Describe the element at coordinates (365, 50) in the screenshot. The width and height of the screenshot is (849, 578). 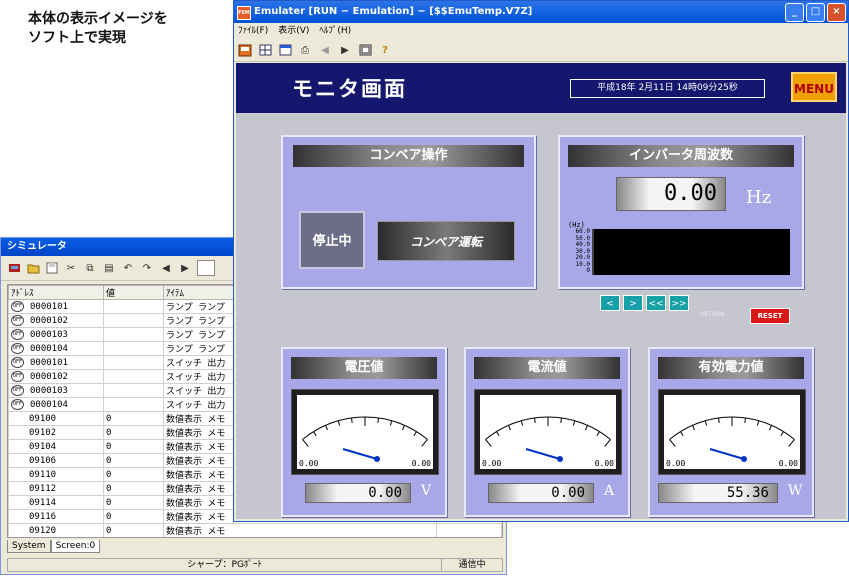
I see `frame-icon` at that location.